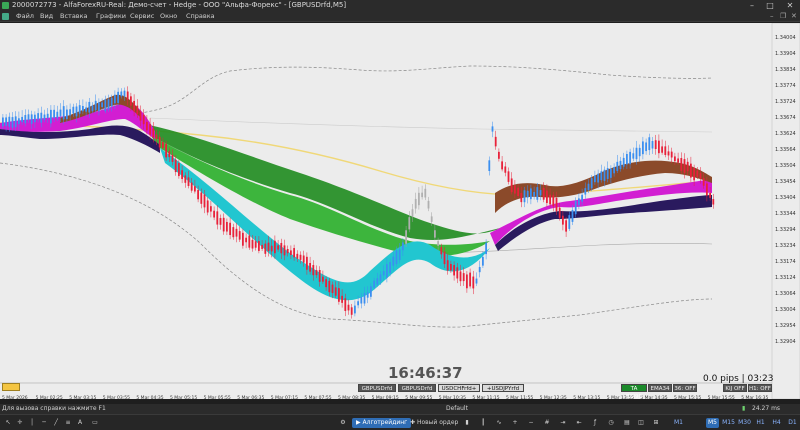 This screenshot has height=430, width=800. I want to click on price-label: 1.33674, so click(785, 118).